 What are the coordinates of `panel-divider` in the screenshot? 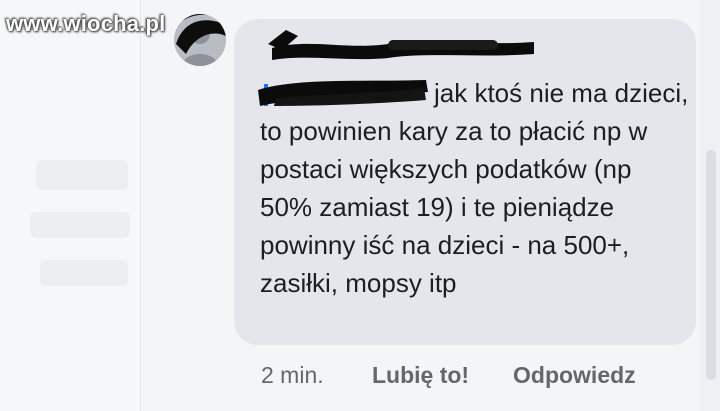 It's located at (140, 205).